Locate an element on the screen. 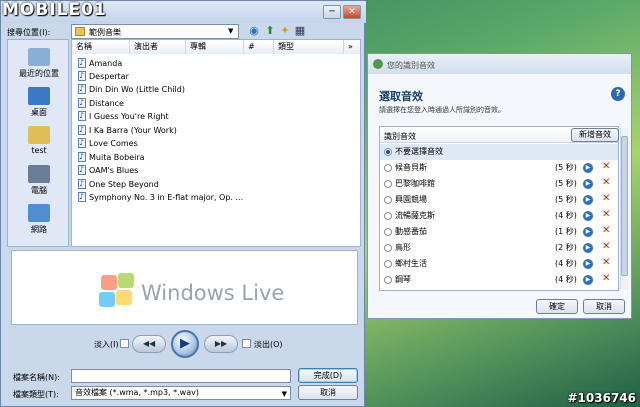  file-item: I Ka Barra (Your Work) is located at coordinates (127, 130).